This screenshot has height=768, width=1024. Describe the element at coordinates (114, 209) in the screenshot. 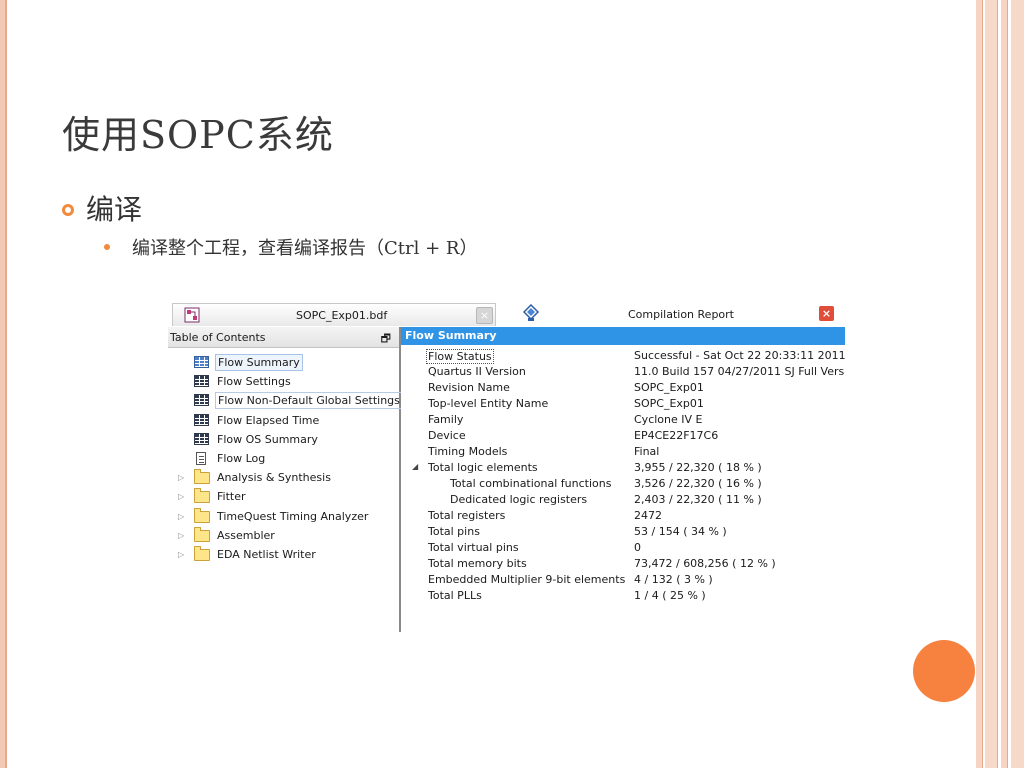

I see `bullet-level1-text: 编译` at that location.